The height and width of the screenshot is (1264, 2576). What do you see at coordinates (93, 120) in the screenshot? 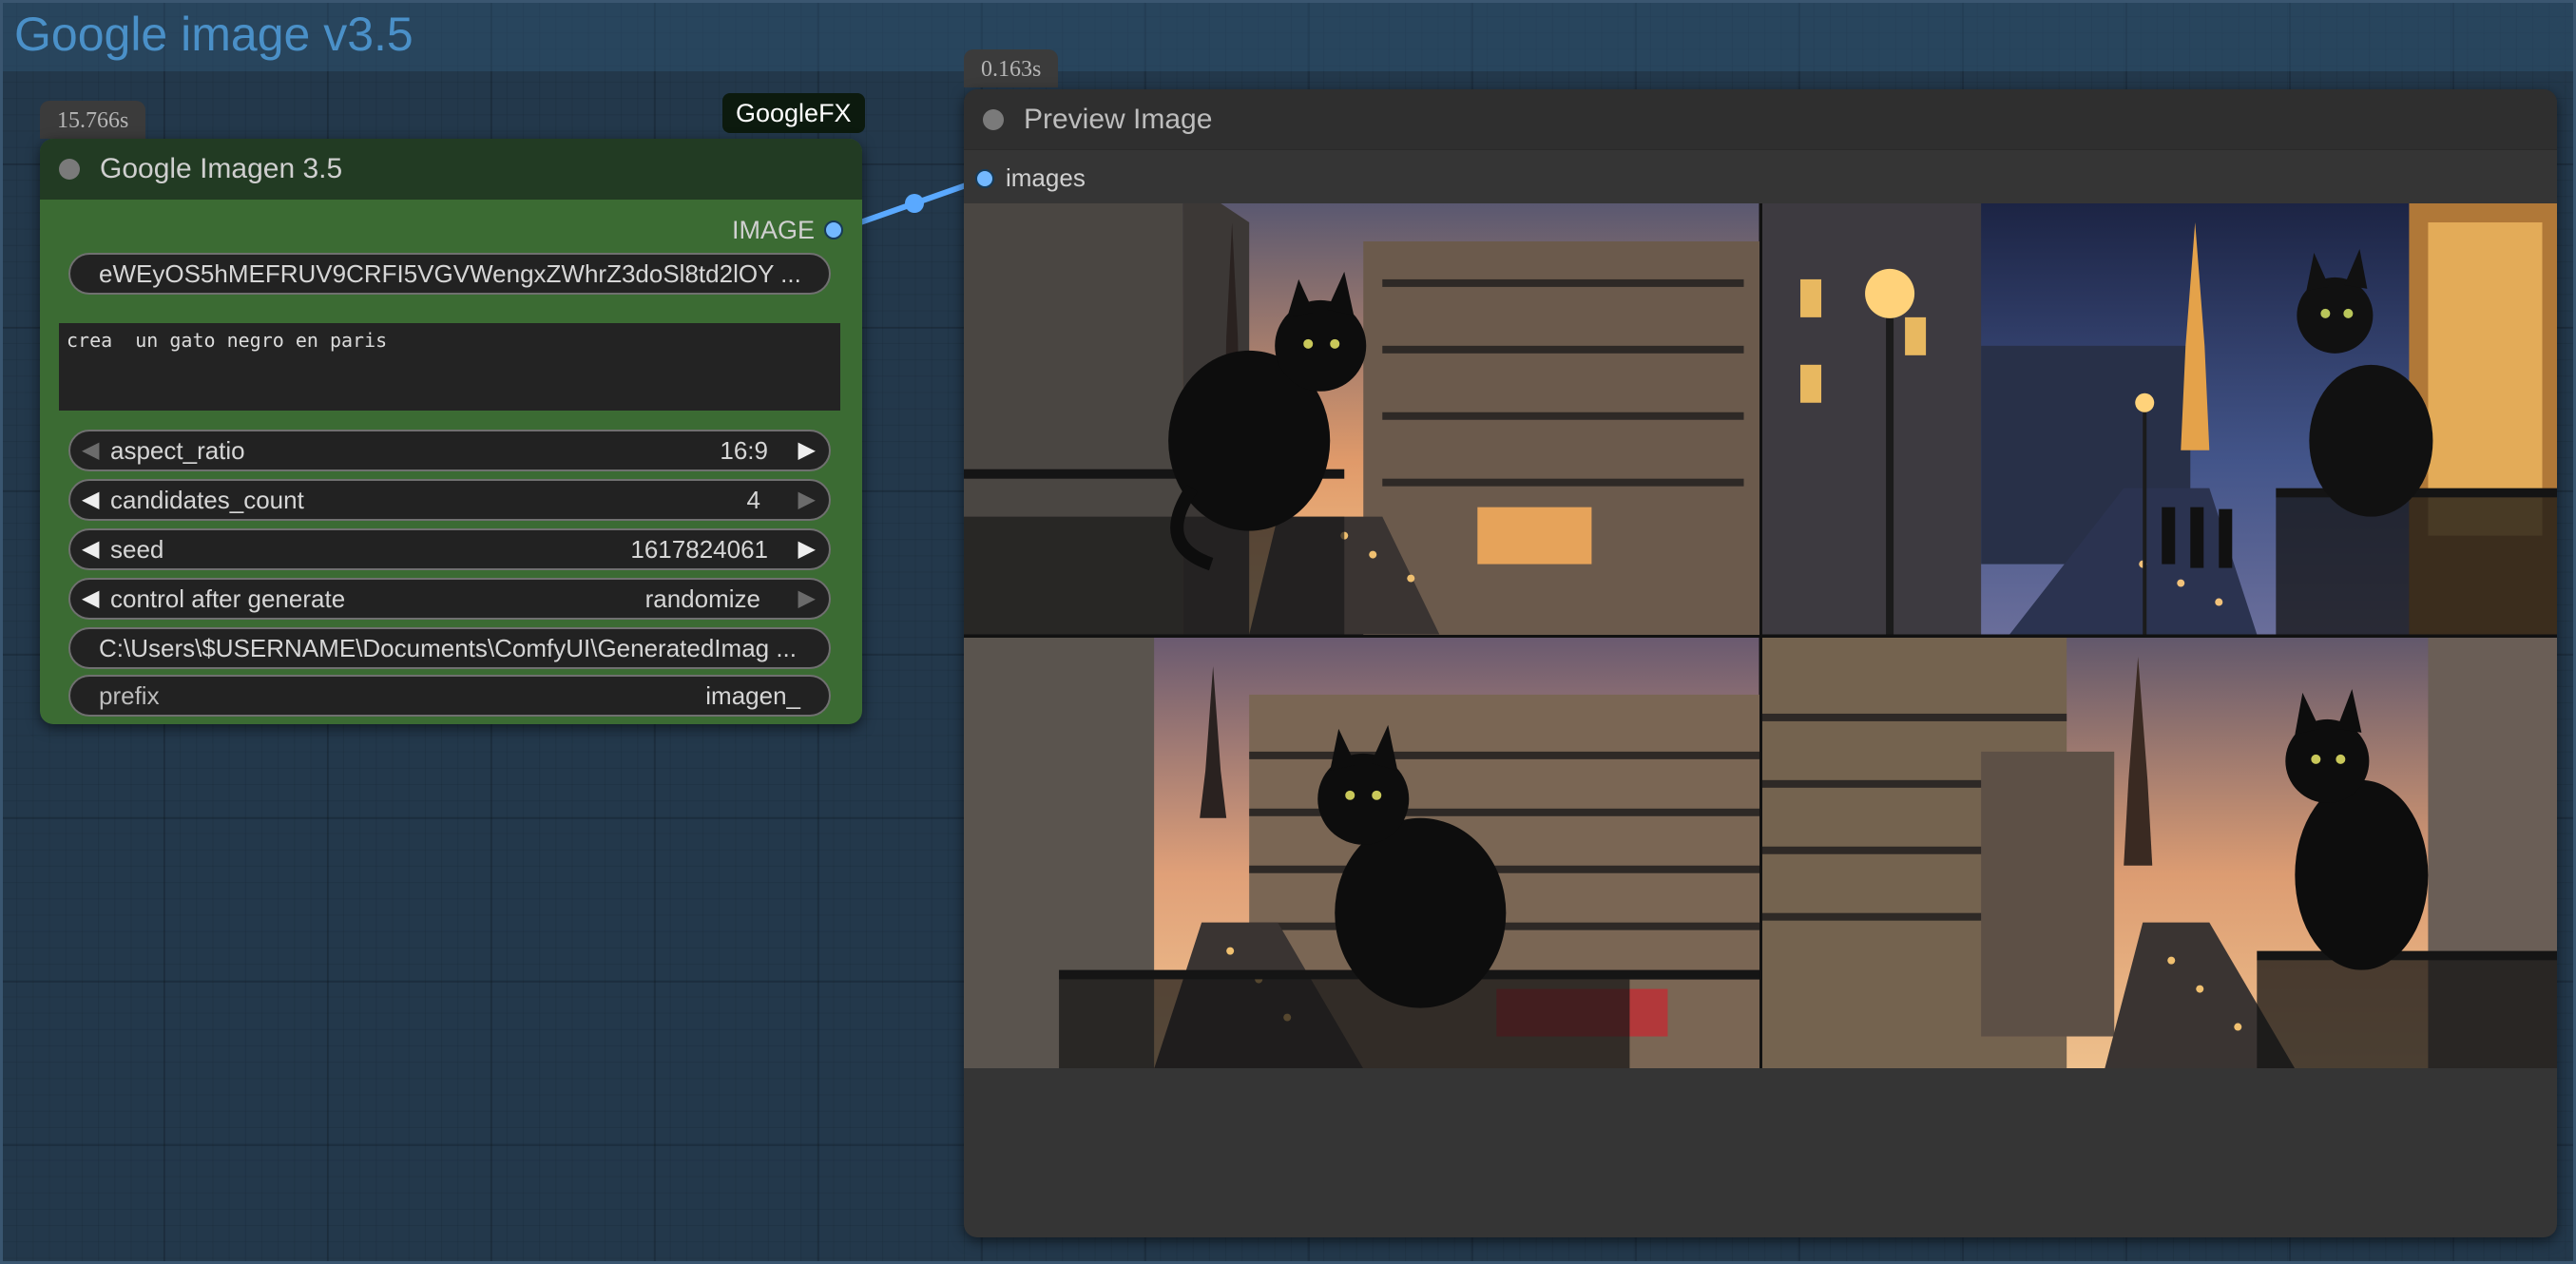
I see `imagen-timing: 15.766s` at bounding box center [93, 120].